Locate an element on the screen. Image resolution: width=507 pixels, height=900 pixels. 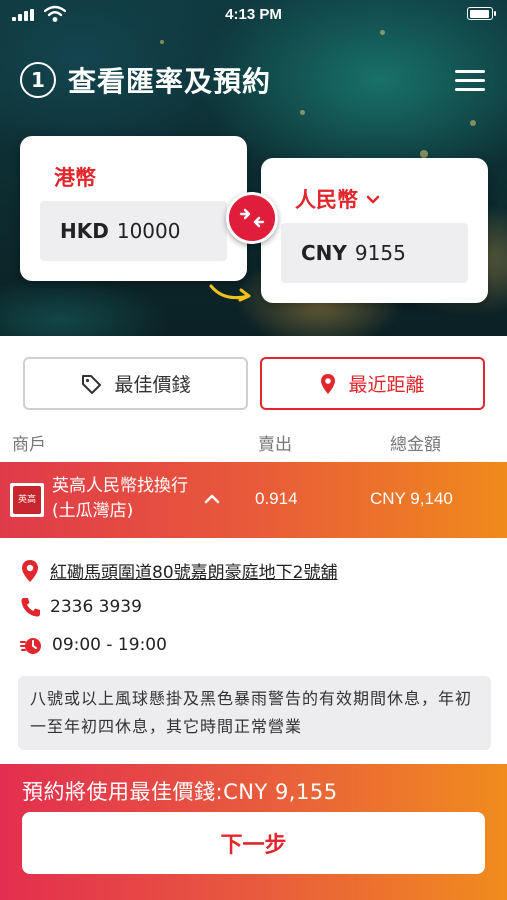
merchant-logo-text: 英高 is located at coordinates (27, 500).